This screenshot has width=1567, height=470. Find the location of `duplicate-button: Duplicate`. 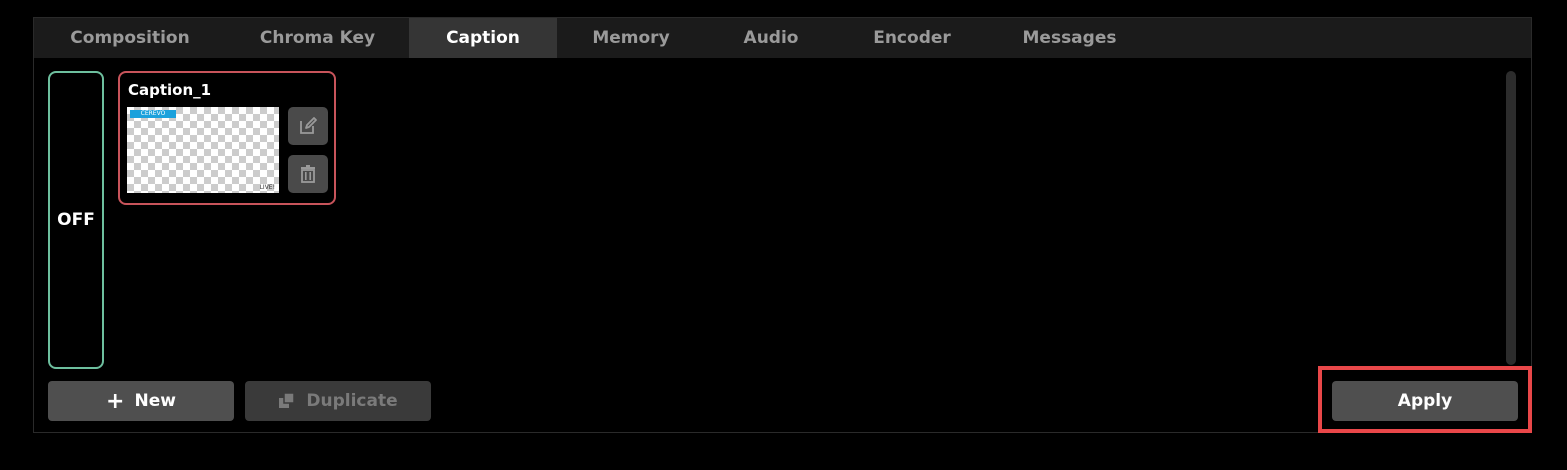

duplicate-button: Duplicate is located at coordinates (338, 401).